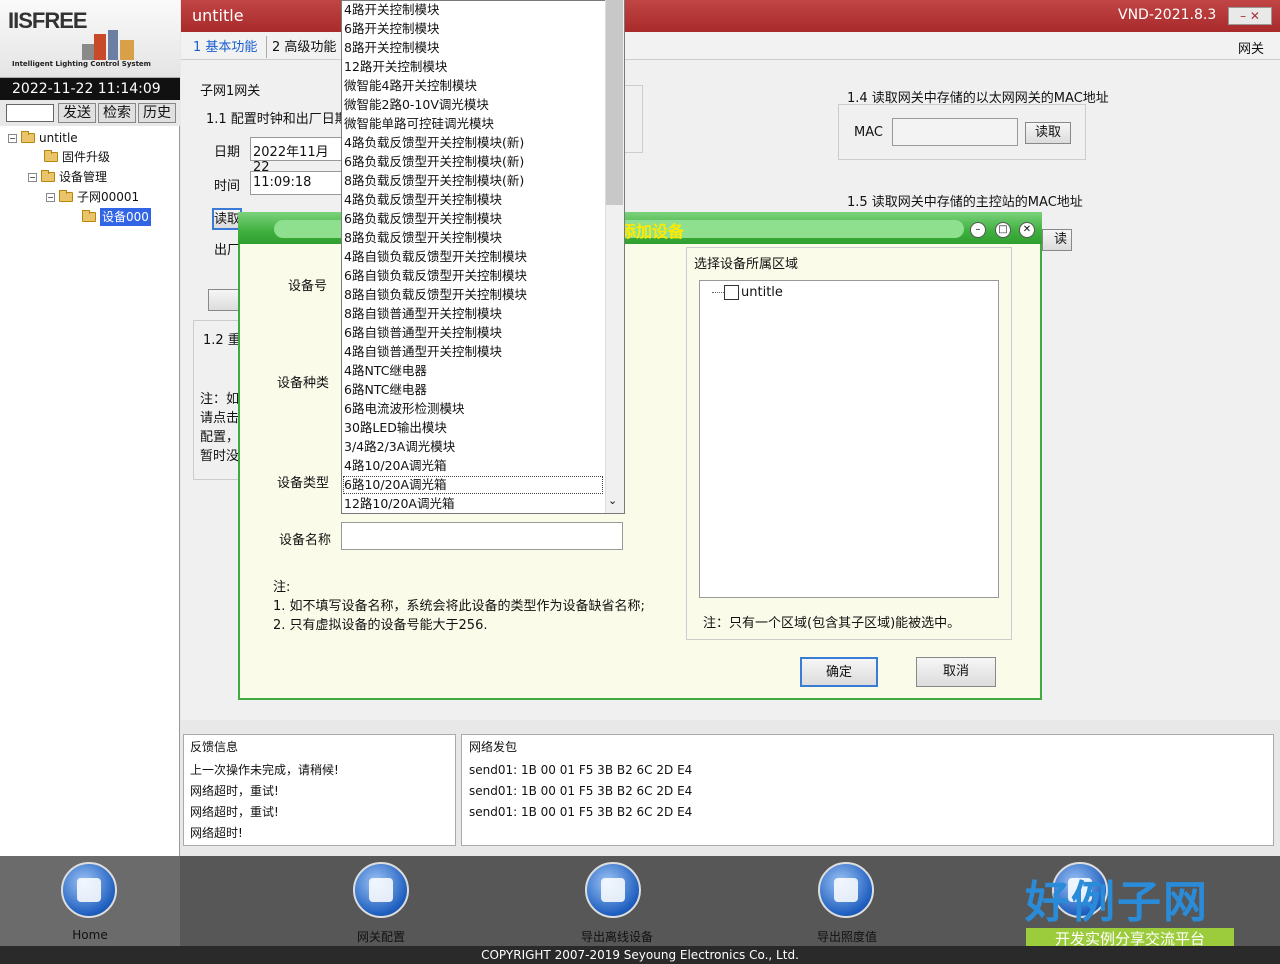 Image resolution: width=1280 pixels, height=964 pixels. What do you see at coordinates (1250, 16) in the screenshot?
I see `window-controls: – ✕` at bounding box center [1250, 16].